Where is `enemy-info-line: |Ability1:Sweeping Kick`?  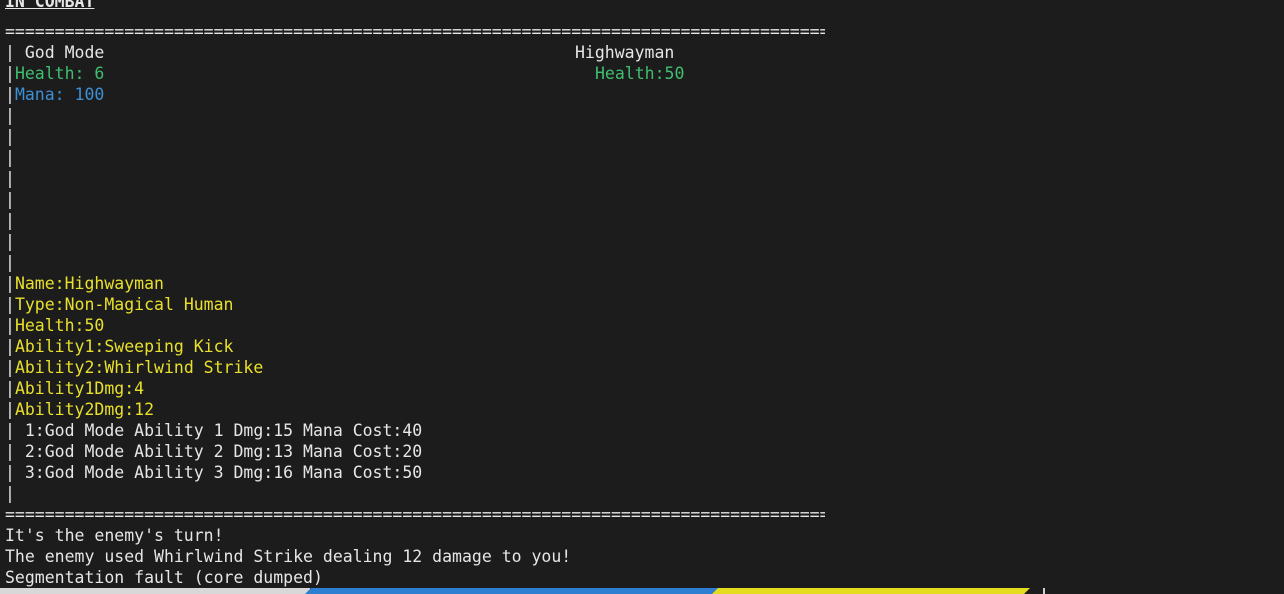
enemy-info-line: |Ability1:Sweeping Kick is located at coordinates (640, 346).